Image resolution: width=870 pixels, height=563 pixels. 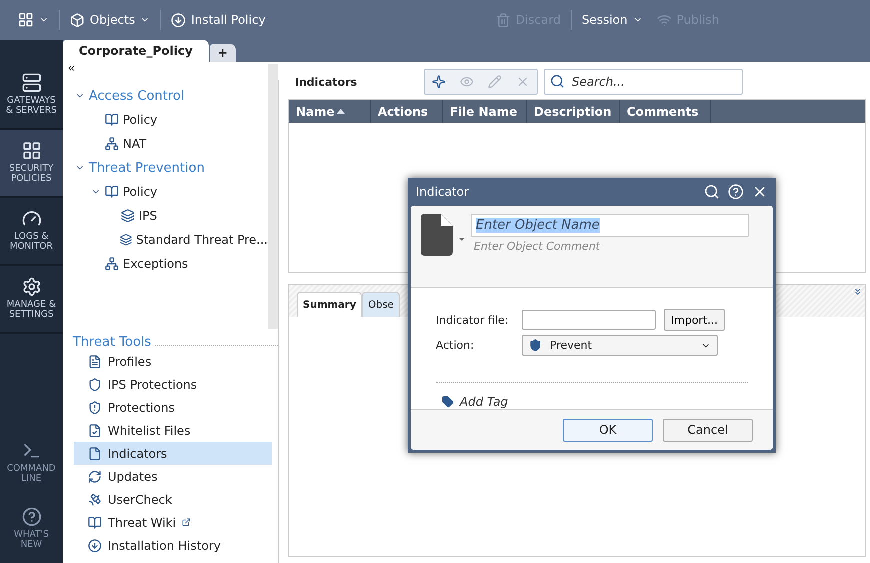 What do you see at coordinates (173, 453) in the screenshot?
I see `tool-item: Indicators` at bounding box center [173, 453].